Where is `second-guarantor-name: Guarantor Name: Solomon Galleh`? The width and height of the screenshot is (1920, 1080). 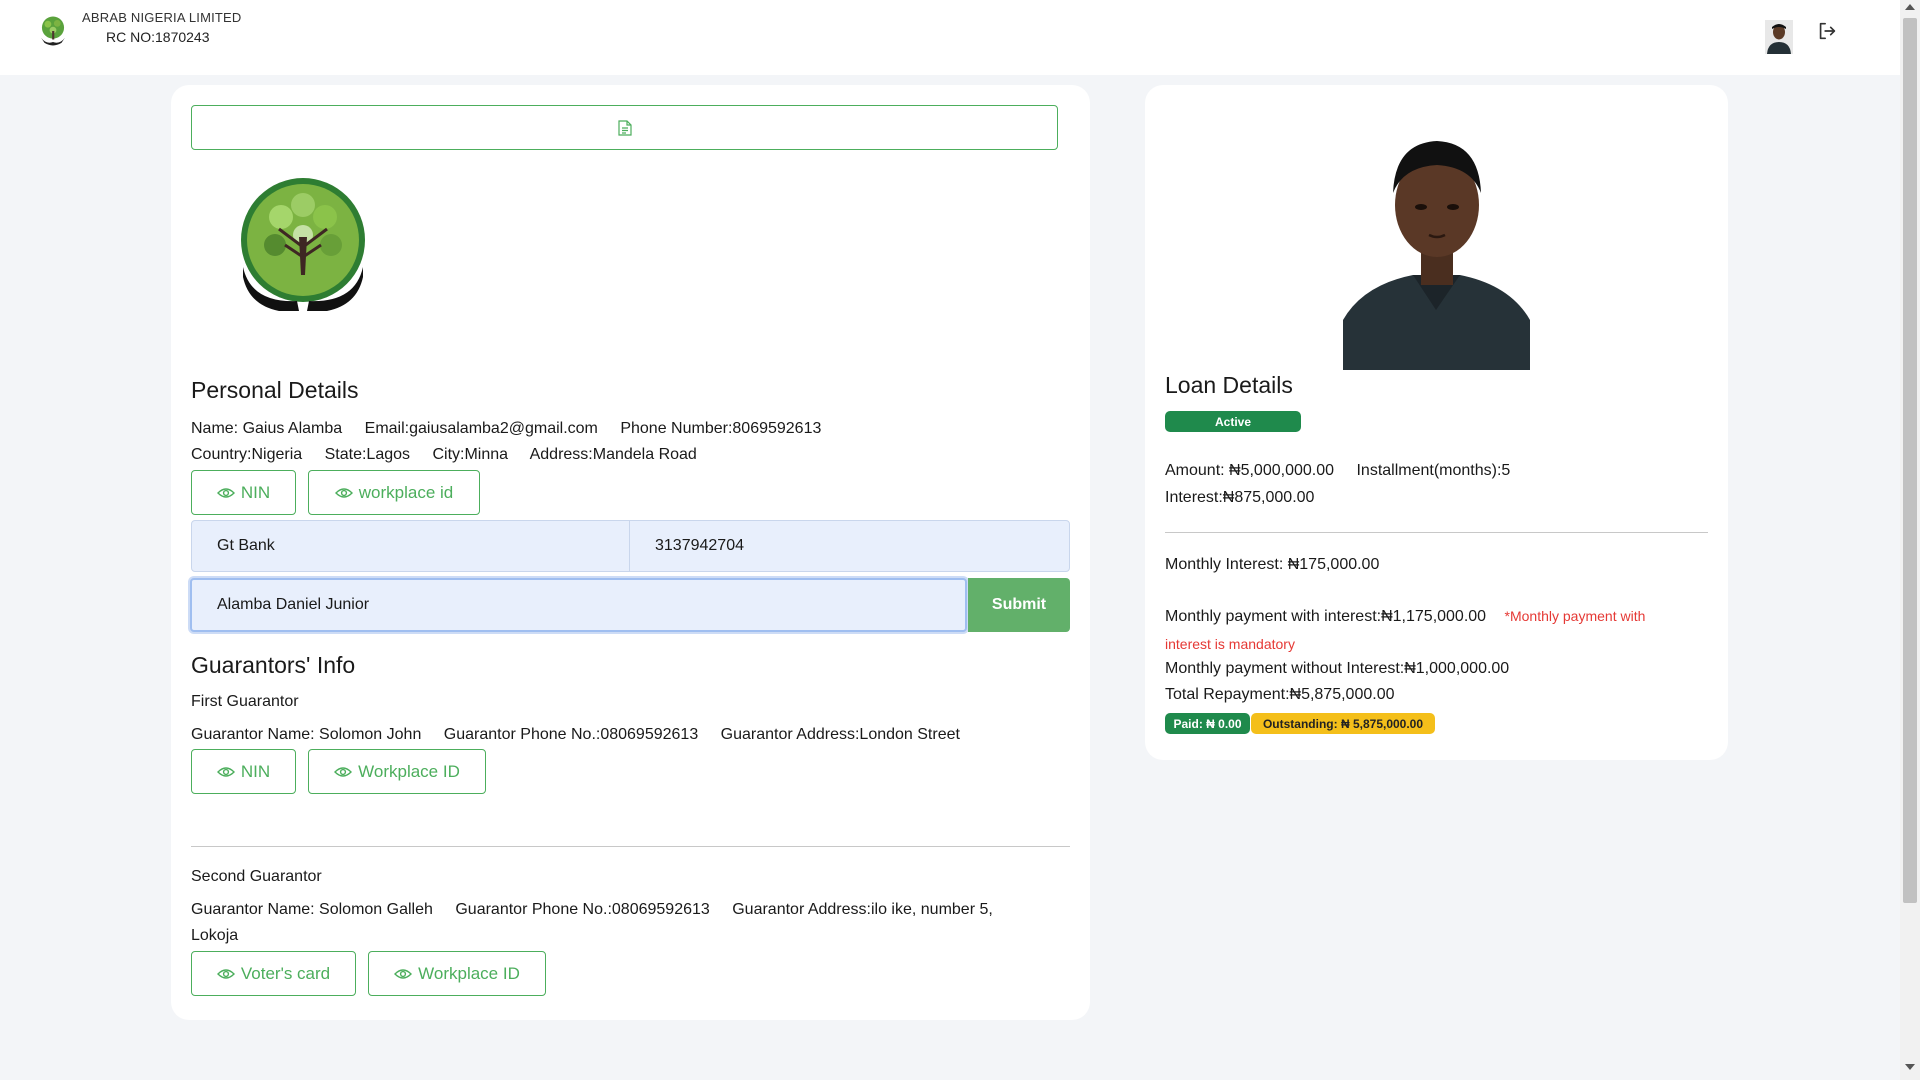 second-guarantor-name: Guarantor Name: Solomon Galleh is located at coordinates (312, 909).